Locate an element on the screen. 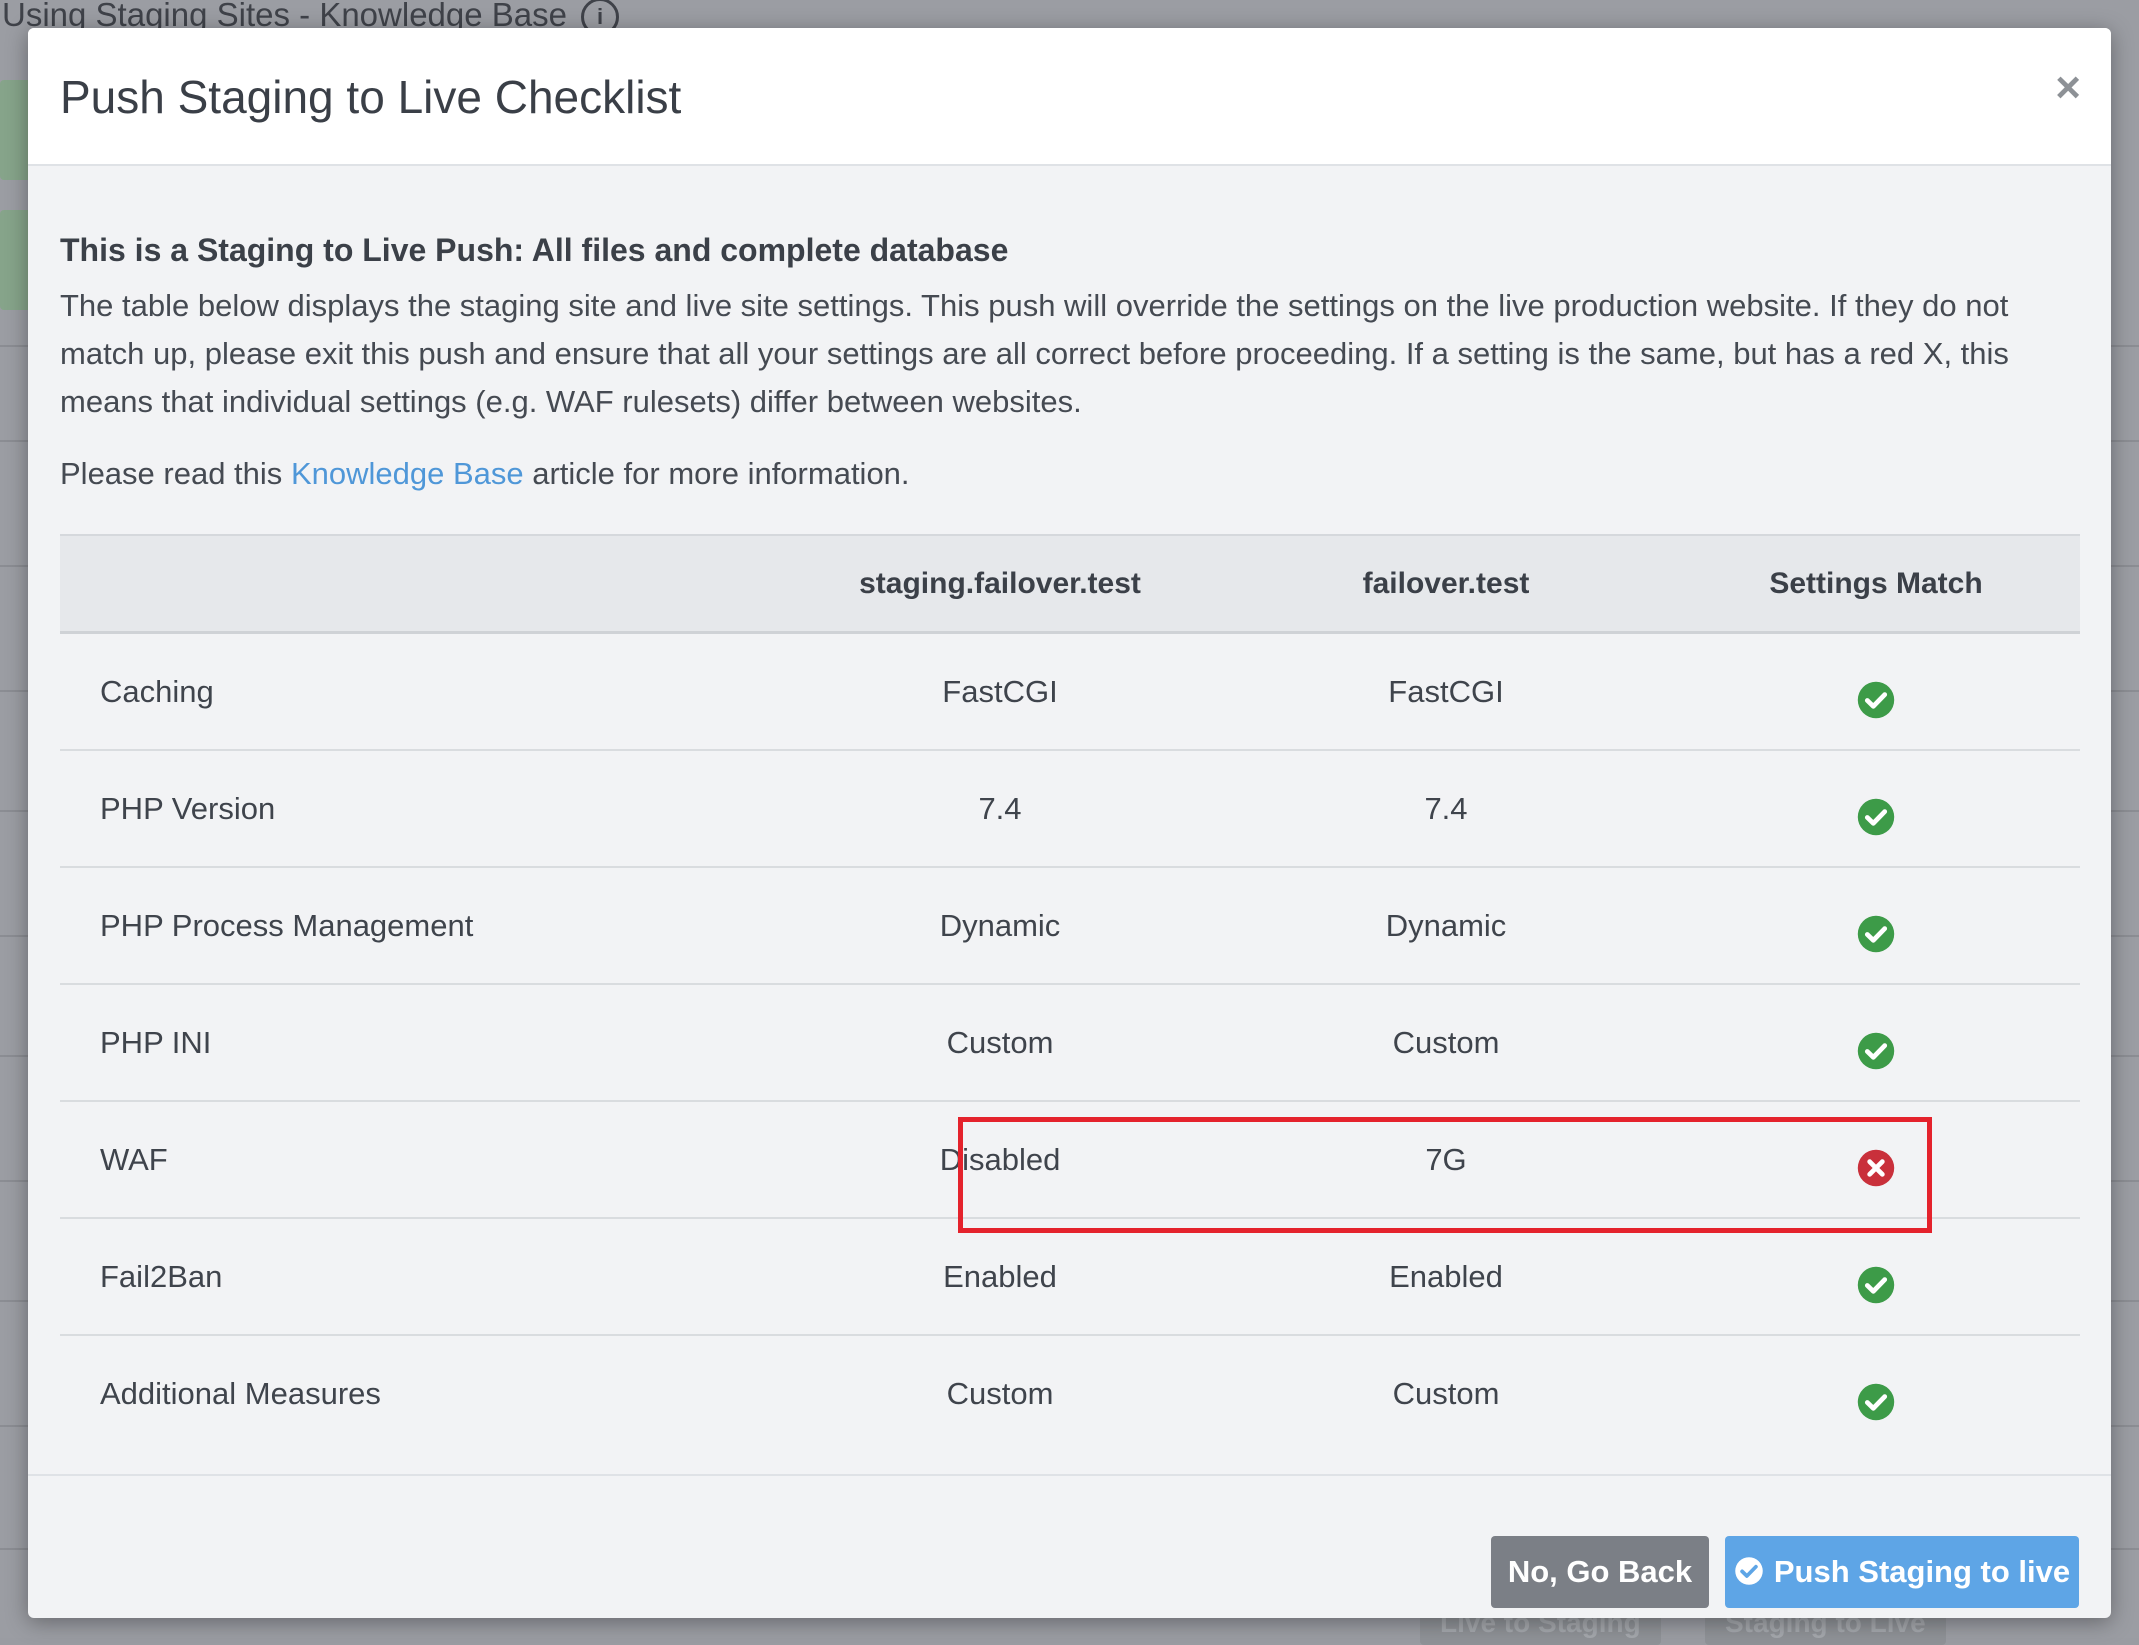 This screenshot has height=1645, width=2139. modal-title: Push Staging to Live Checklist is located at coordinates (371, 97).